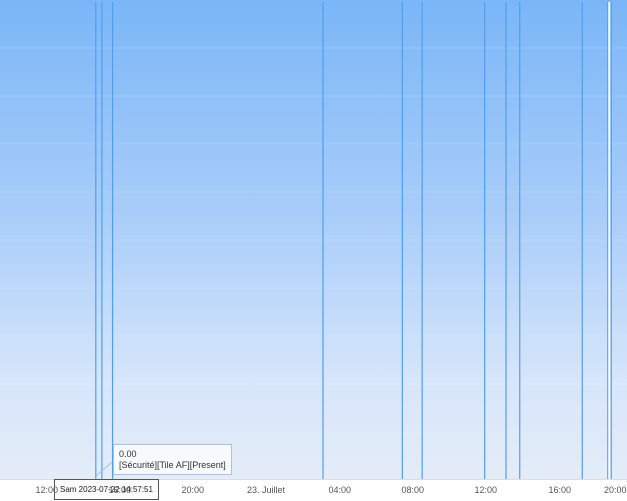 The width and height of the screenshot is (627, 501). What do you see at coordinates (172, 465) in the screenshot?
I see `tooltip-series: [Sécurité][Tile AF][Present]` at bounding box center [172, 465].